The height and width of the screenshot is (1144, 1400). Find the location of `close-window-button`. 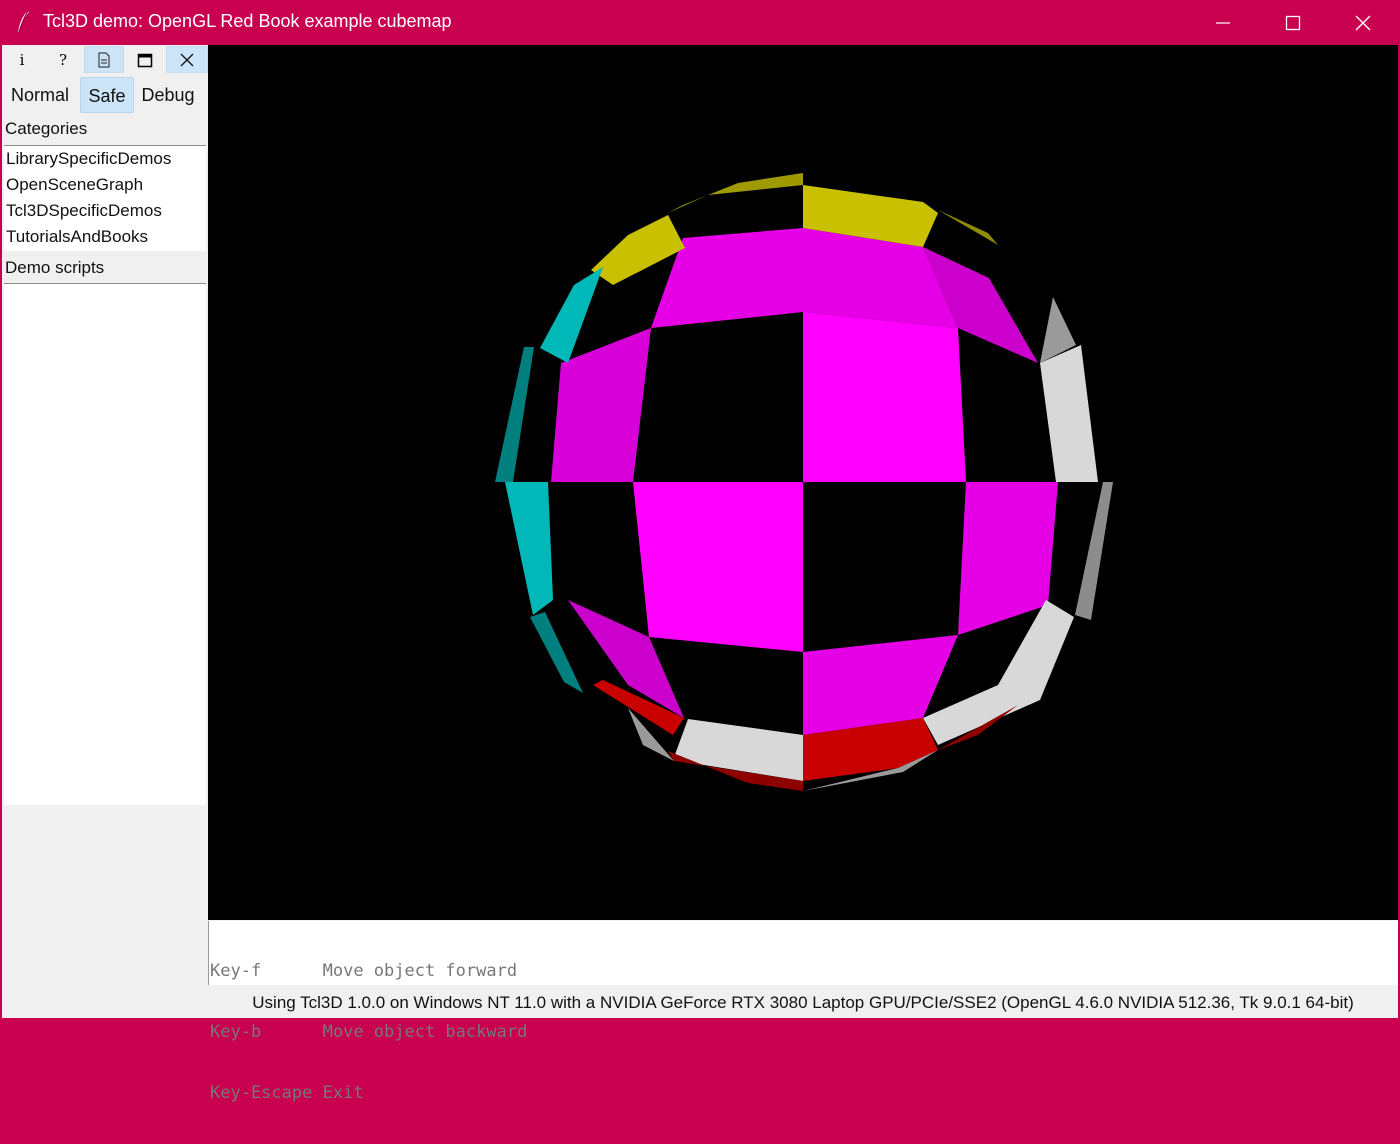

close-window-button is located at coordinates (1363, 22).